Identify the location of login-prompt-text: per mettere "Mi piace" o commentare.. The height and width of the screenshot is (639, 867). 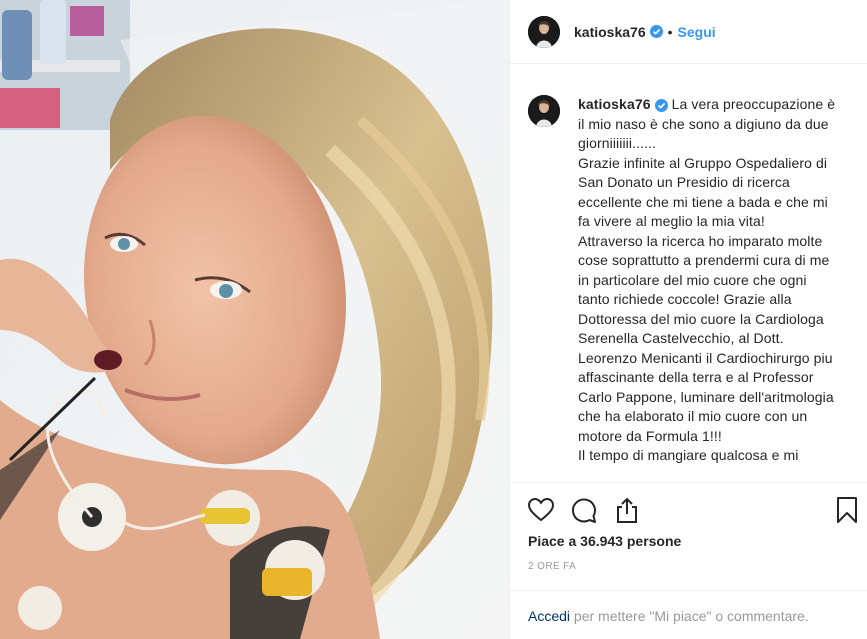
(689, 616).